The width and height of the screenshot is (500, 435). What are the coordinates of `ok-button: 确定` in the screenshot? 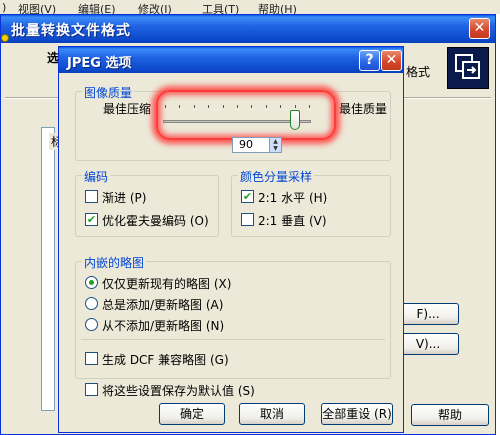 It's located at (192, 414).